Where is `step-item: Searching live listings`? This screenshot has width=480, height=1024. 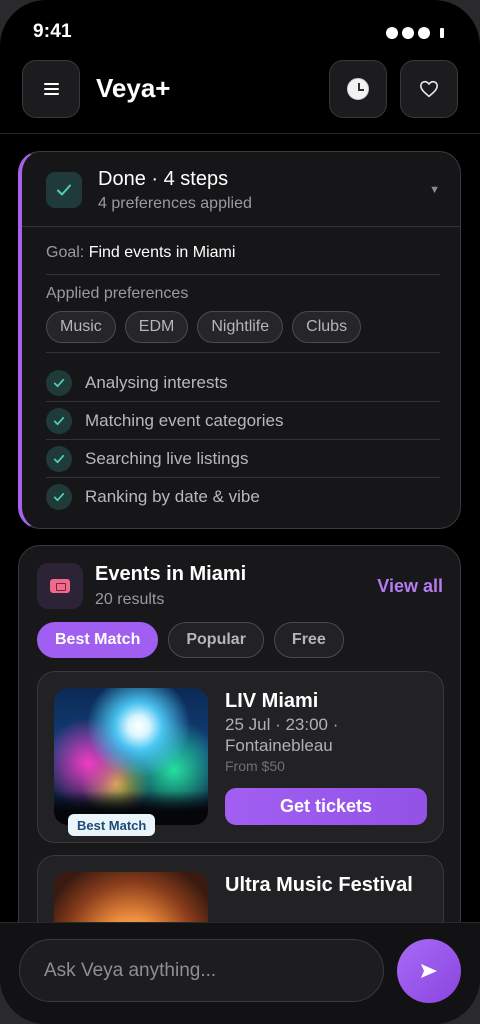
step-item: Searching live listings is located at coordinates (243, 459).